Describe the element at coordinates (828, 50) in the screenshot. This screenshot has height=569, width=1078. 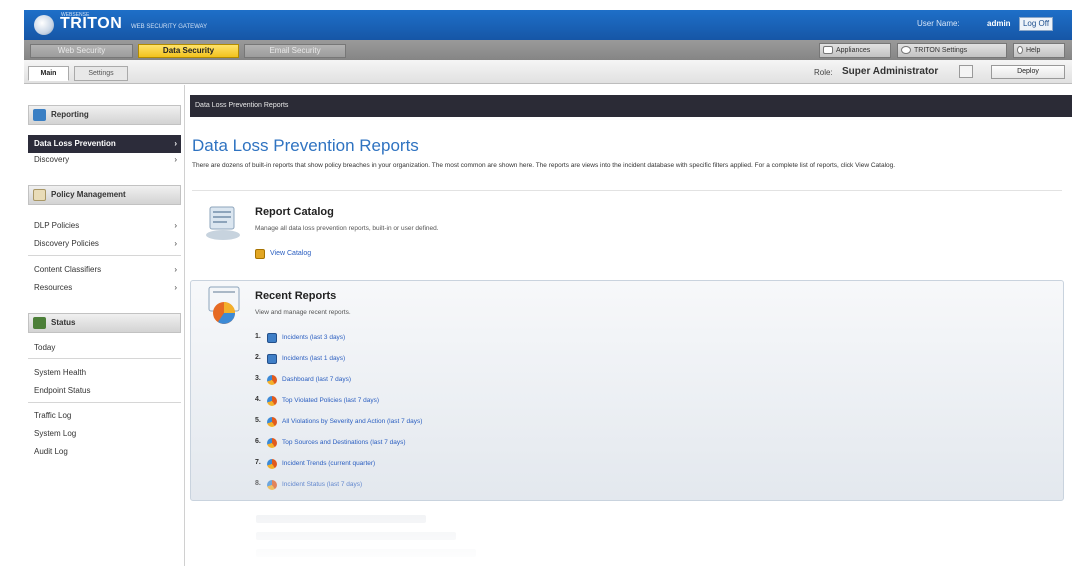
I see `appliances-icon` at that location.